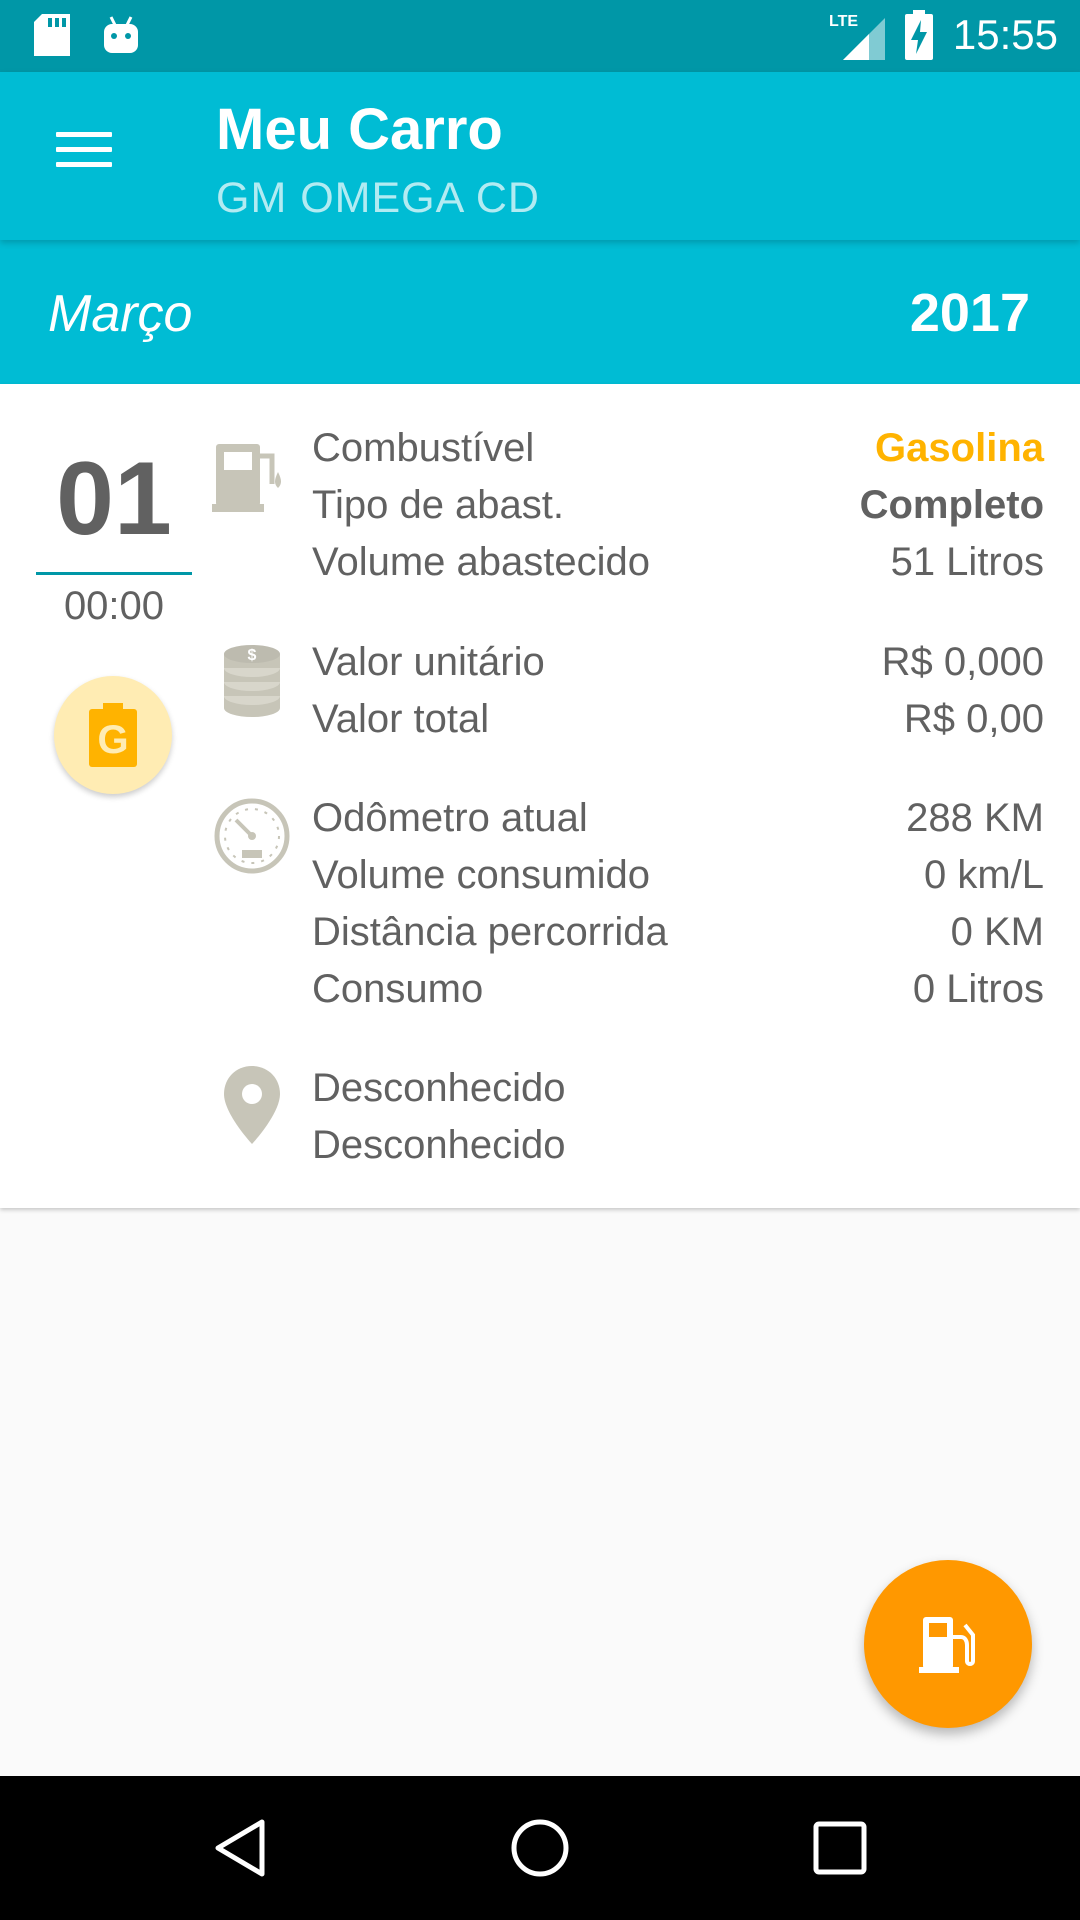  What do you see at coordinates (678, 562) in the screenshot?
I see `volume-row: Volume abastecido 51 Litros` at bounding box center [678, 562].